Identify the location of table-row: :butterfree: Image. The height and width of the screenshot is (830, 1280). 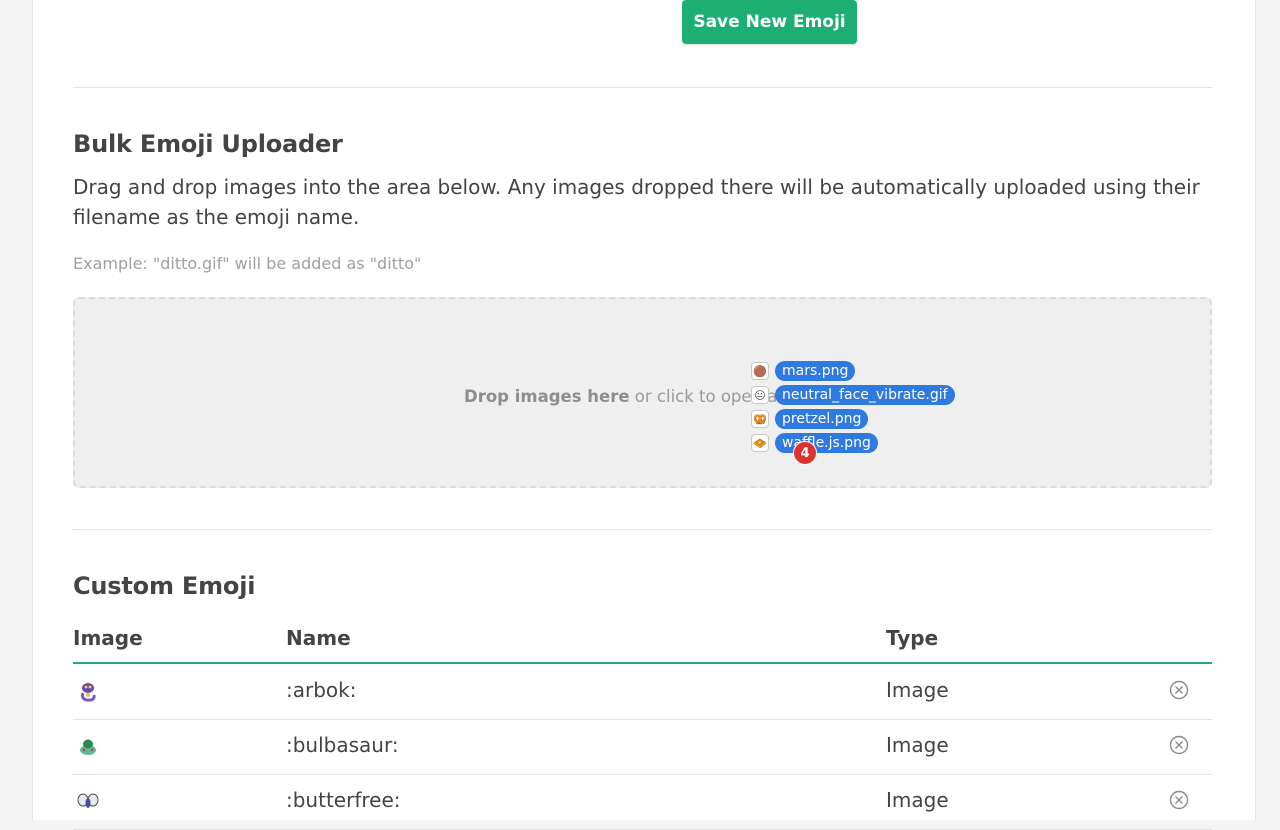
(642, 802).